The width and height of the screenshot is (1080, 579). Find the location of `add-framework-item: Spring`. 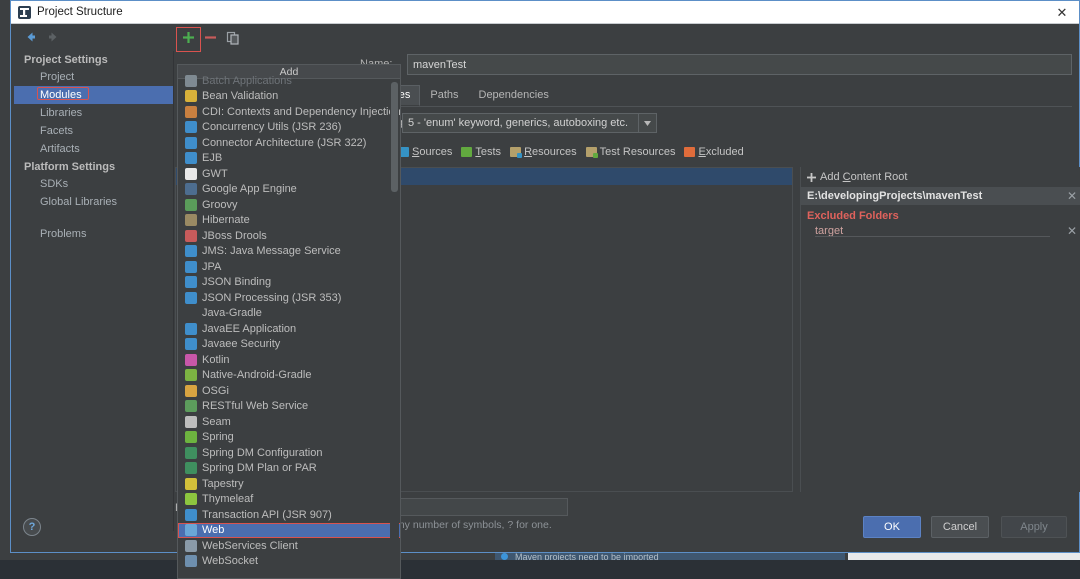

add-framework-item: Spring is located at coordinates (289, 438).